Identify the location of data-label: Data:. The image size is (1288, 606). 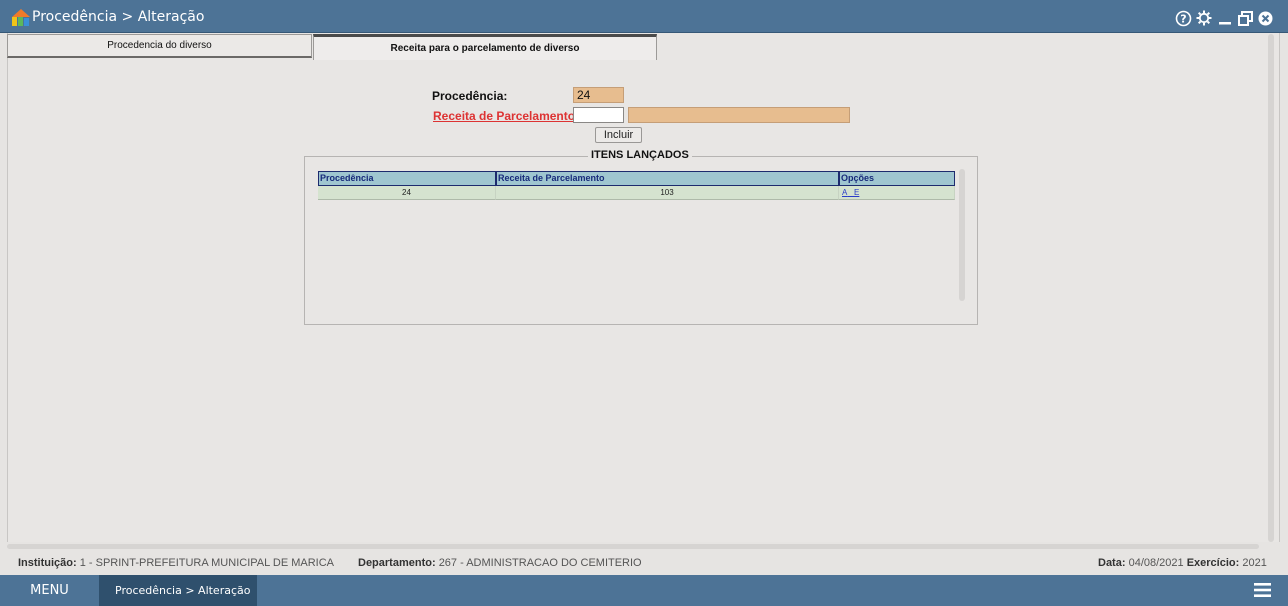
(1112, 563).